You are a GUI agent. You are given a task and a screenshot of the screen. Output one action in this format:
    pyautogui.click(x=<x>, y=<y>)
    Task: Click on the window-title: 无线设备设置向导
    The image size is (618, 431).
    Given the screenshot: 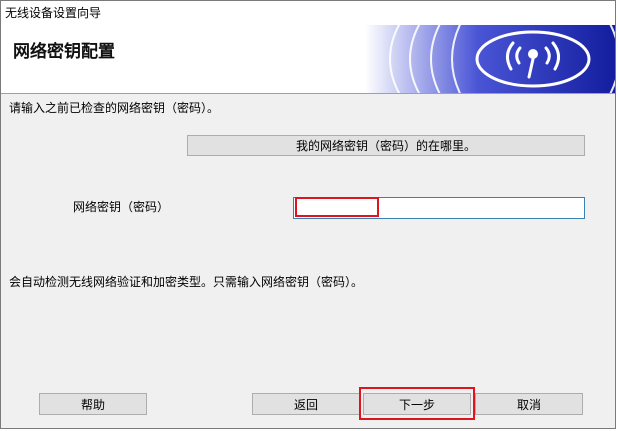 What is the action you would take?
    pyautogui.click(x=308, y=13)
    